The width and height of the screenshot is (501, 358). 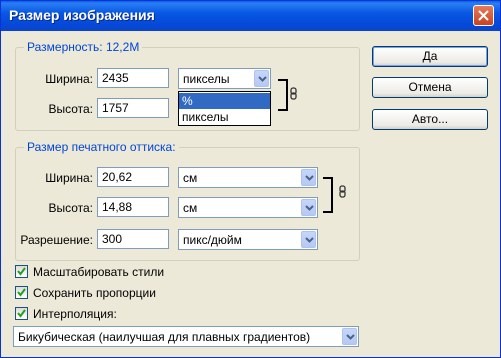 I want to click on title-bar: Размер изображения, so click(x=250, y=16).